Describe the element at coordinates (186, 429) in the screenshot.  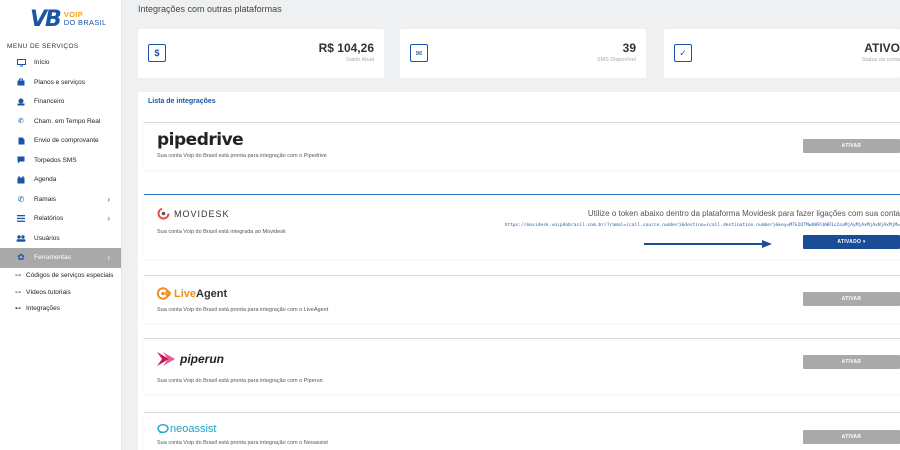
I see `neoassist-logo: neoassist` at that location.